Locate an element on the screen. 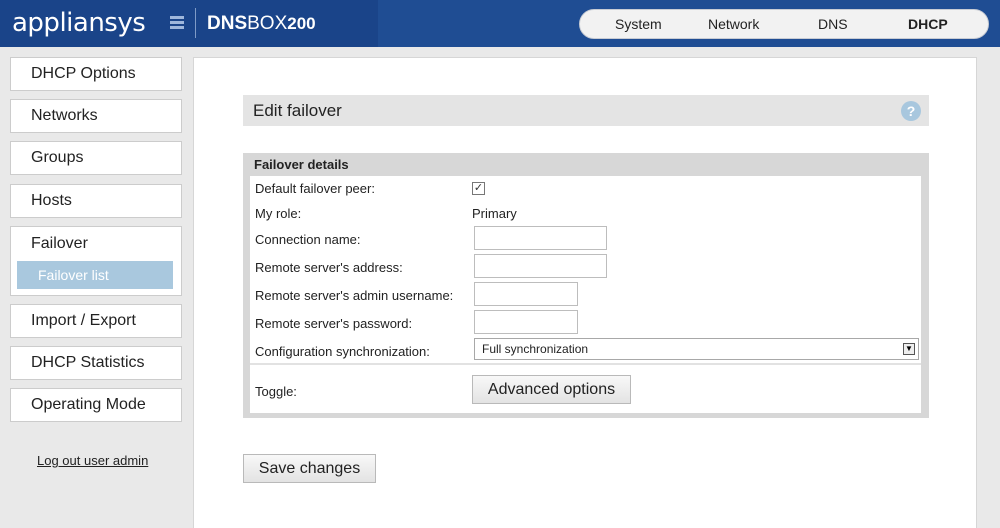  fieldset-title: Failover details is located at coordinates (301, 164).